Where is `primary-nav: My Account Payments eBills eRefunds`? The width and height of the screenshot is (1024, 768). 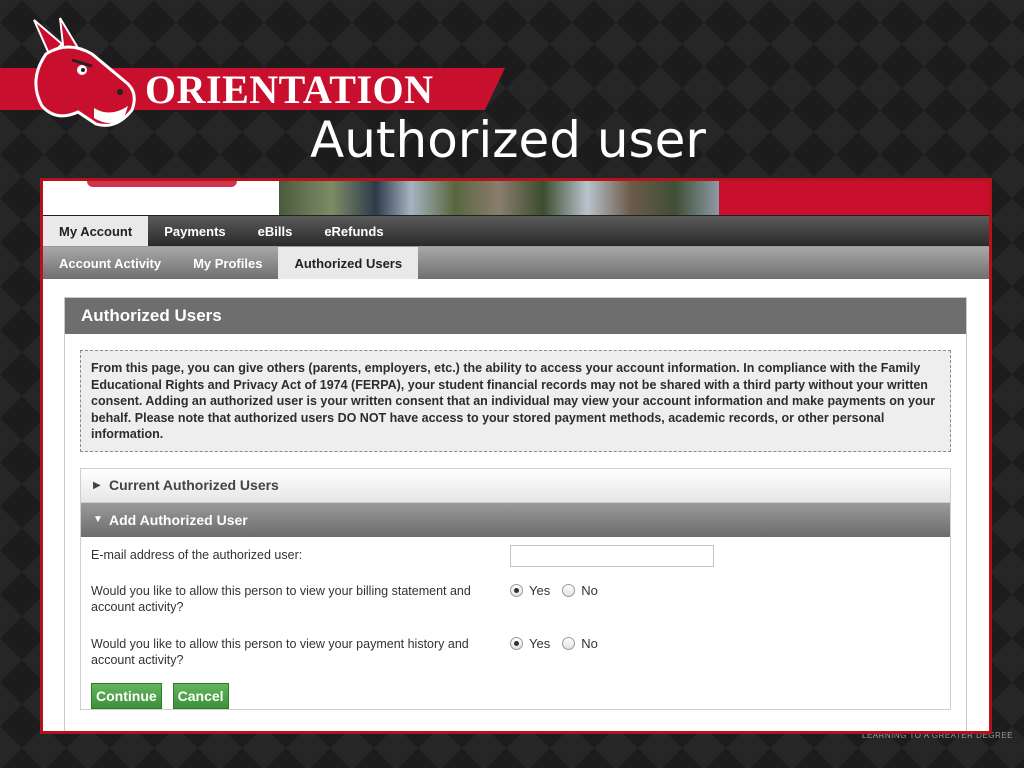
primary-nav: My Account Payments eBills eRefunds is located at coordinates (516, 230).